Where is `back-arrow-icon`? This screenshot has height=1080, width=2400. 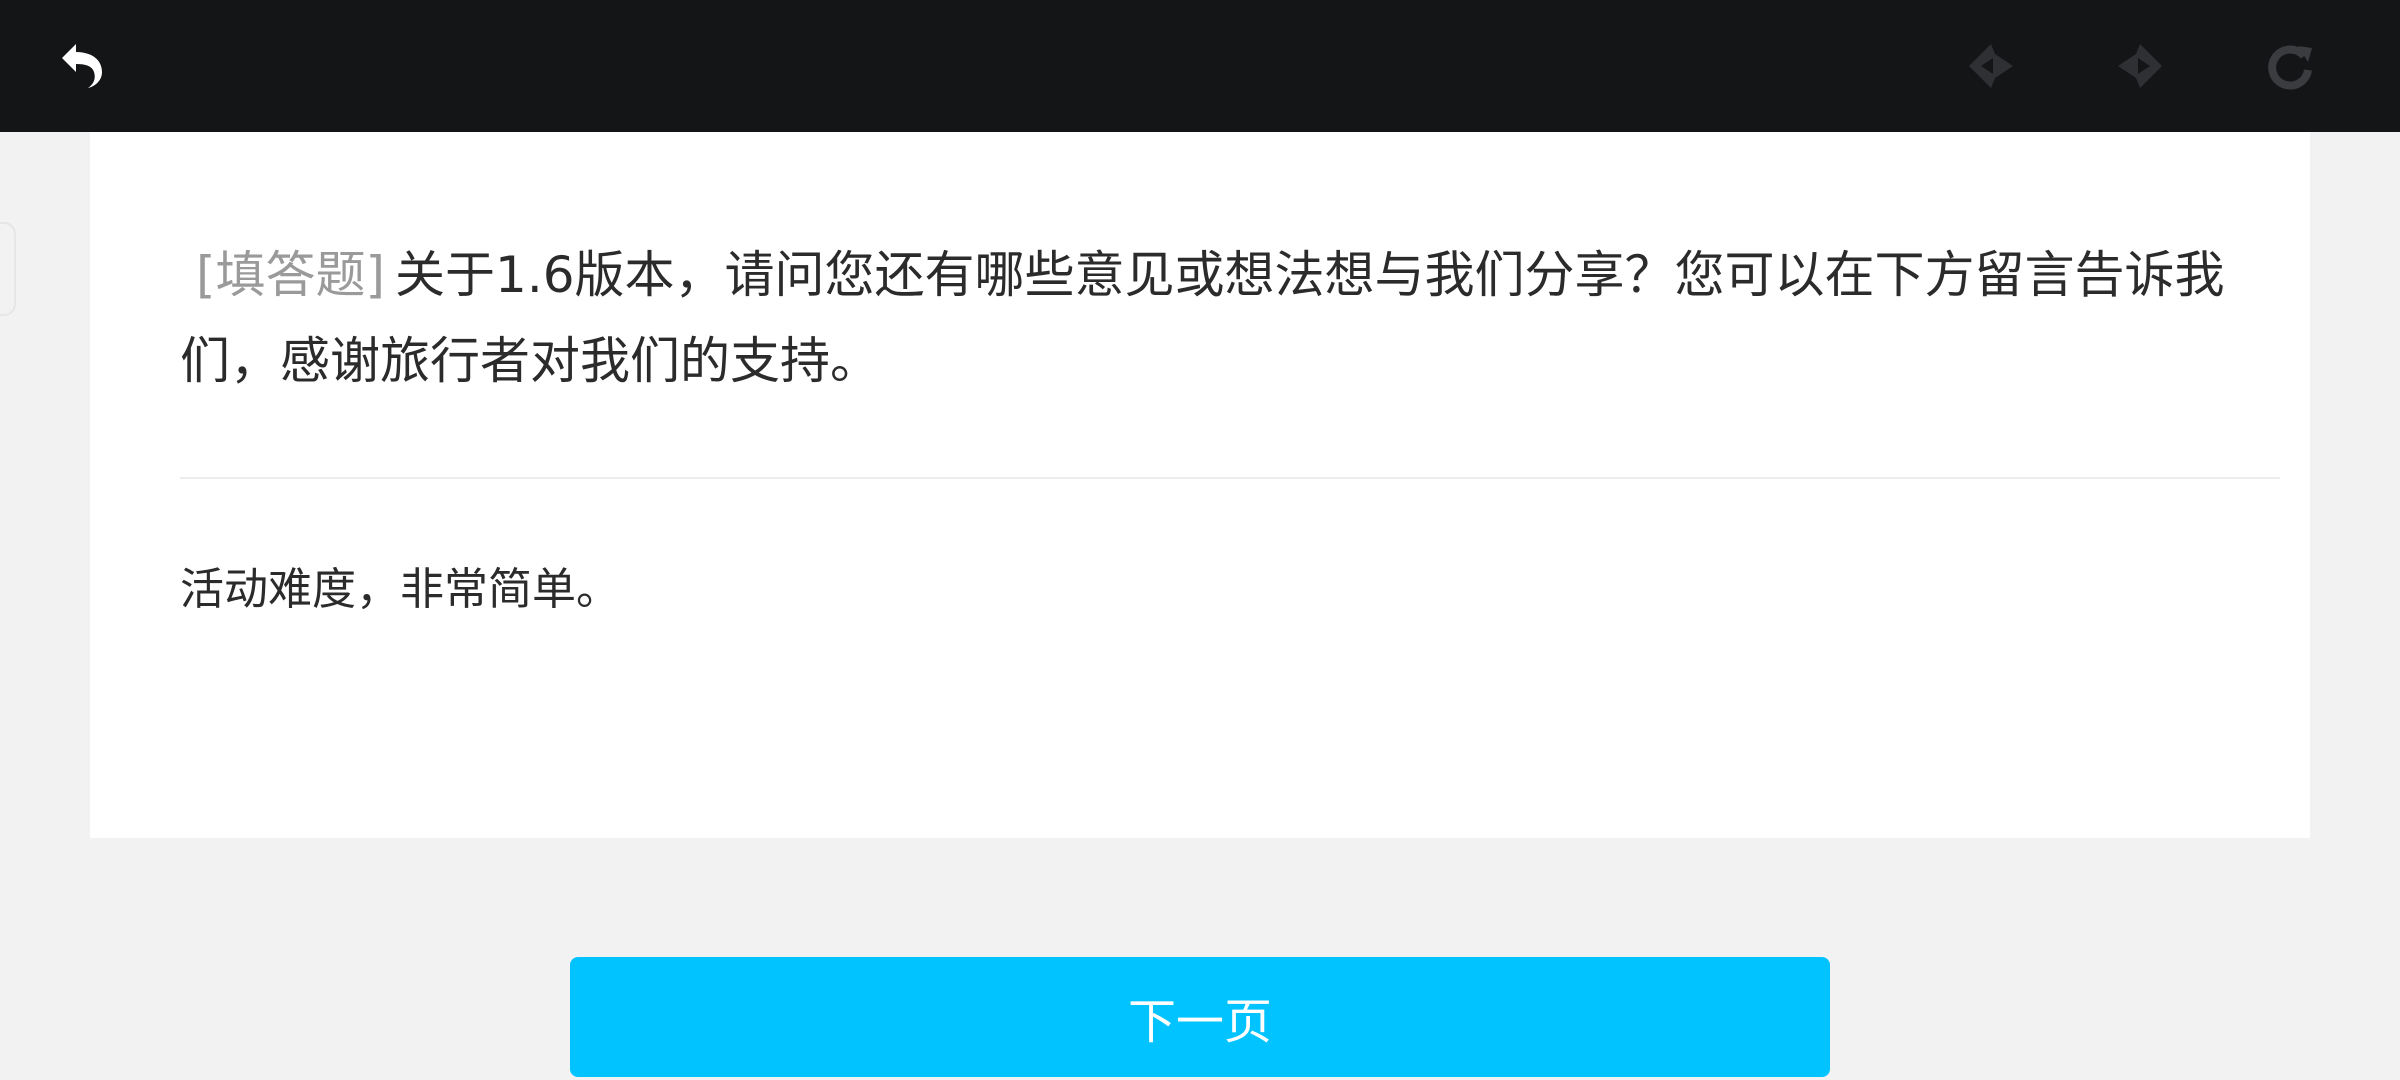
back-arrow-icon is located at coordinates (84, 66).